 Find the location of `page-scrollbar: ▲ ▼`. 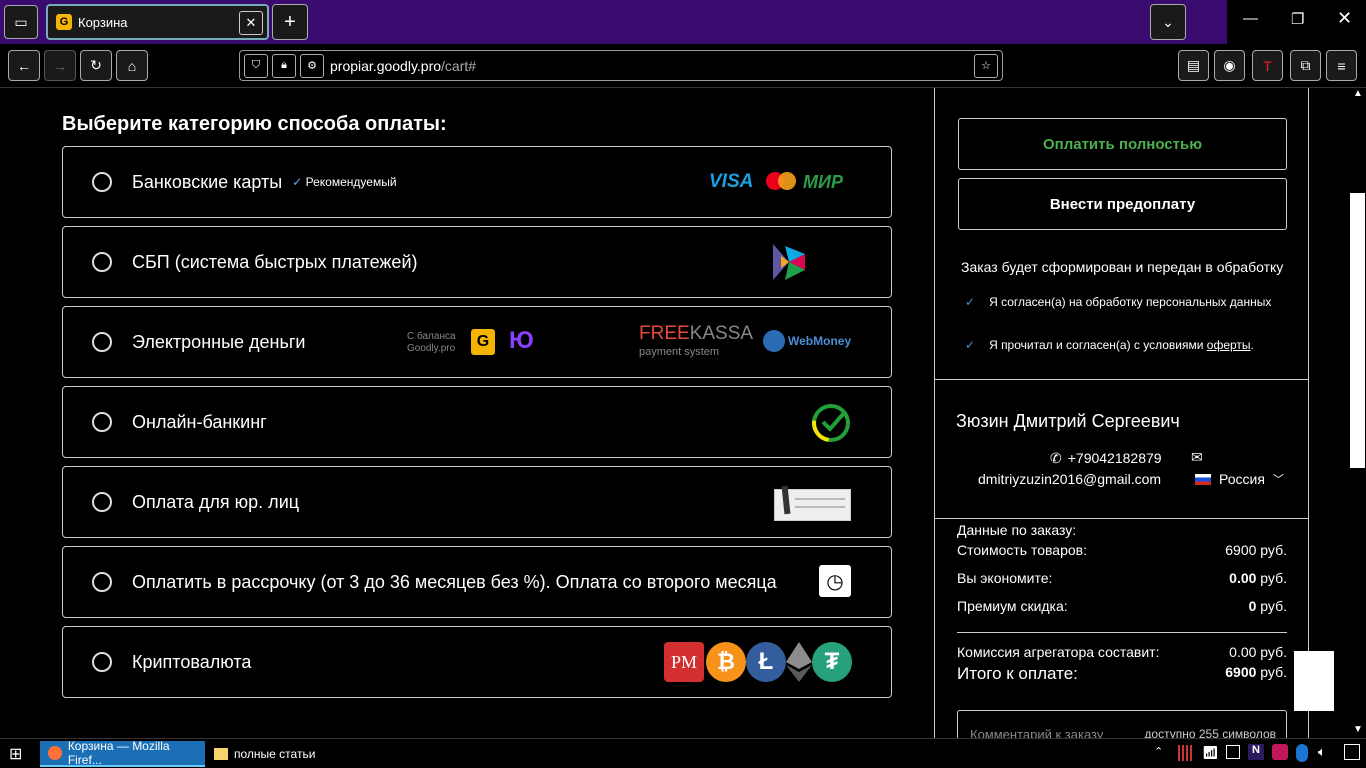

page-scrollbar: ▲ ▼ is located at coordinates (1357, 413).